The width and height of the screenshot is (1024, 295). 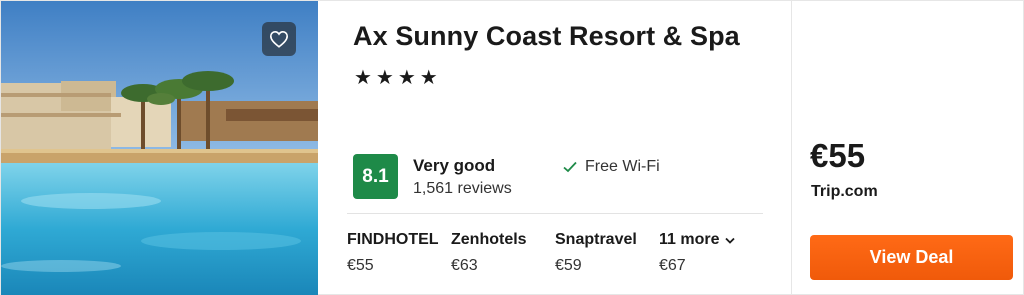 I want to click on rating-label: Very good, so click(x=454, y=165).